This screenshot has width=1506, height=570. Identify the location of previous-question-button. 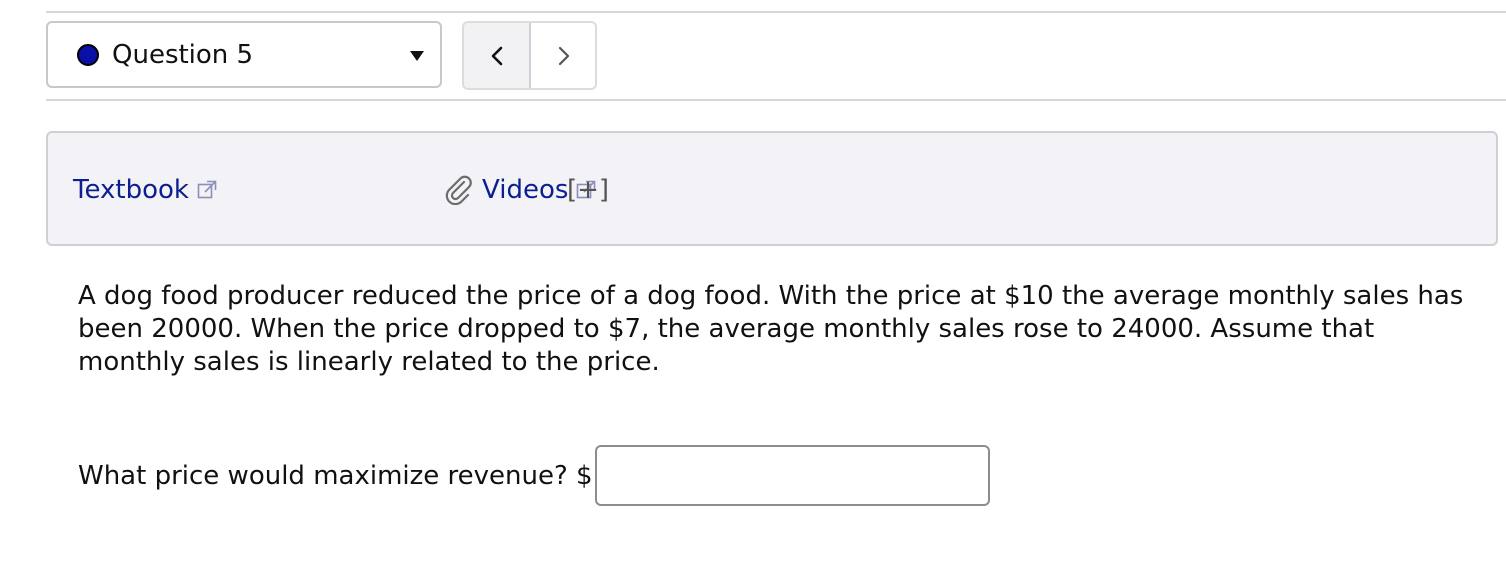
(497, 55).